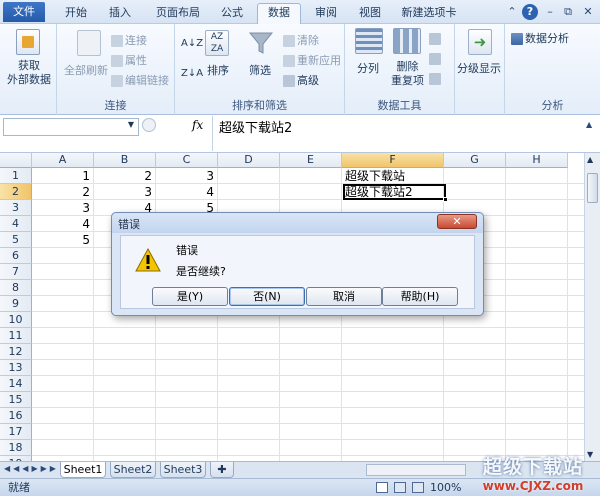  I want to click on data-analysis-button: 数据分析, so click(540, 38).